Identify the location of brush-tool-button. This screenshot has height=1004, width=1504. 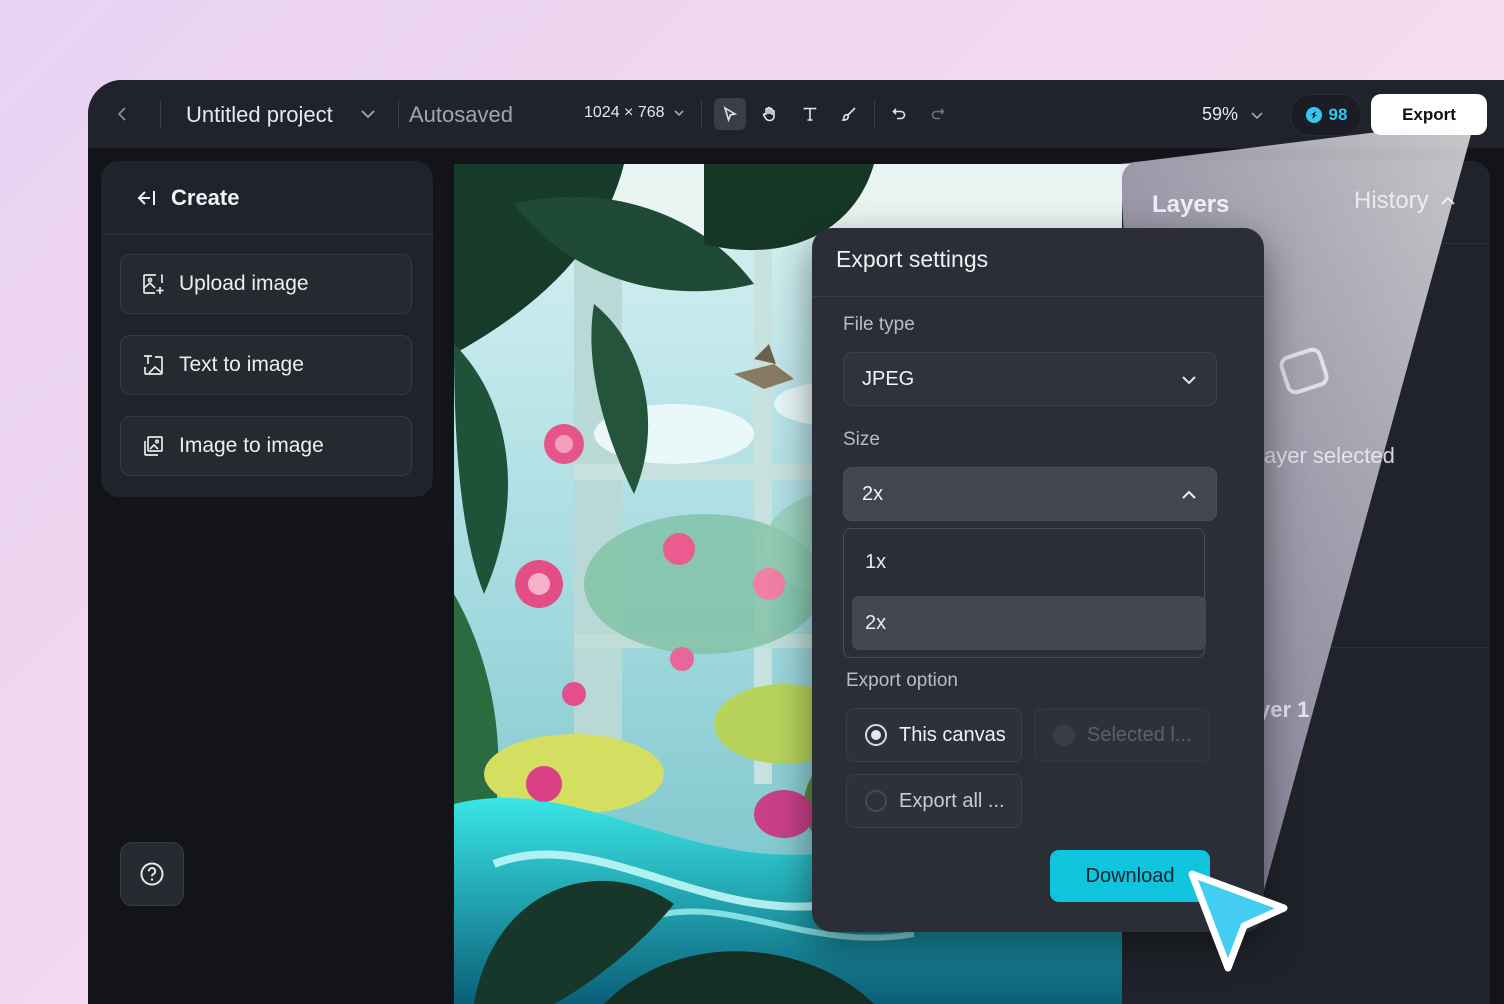
(849, 114).